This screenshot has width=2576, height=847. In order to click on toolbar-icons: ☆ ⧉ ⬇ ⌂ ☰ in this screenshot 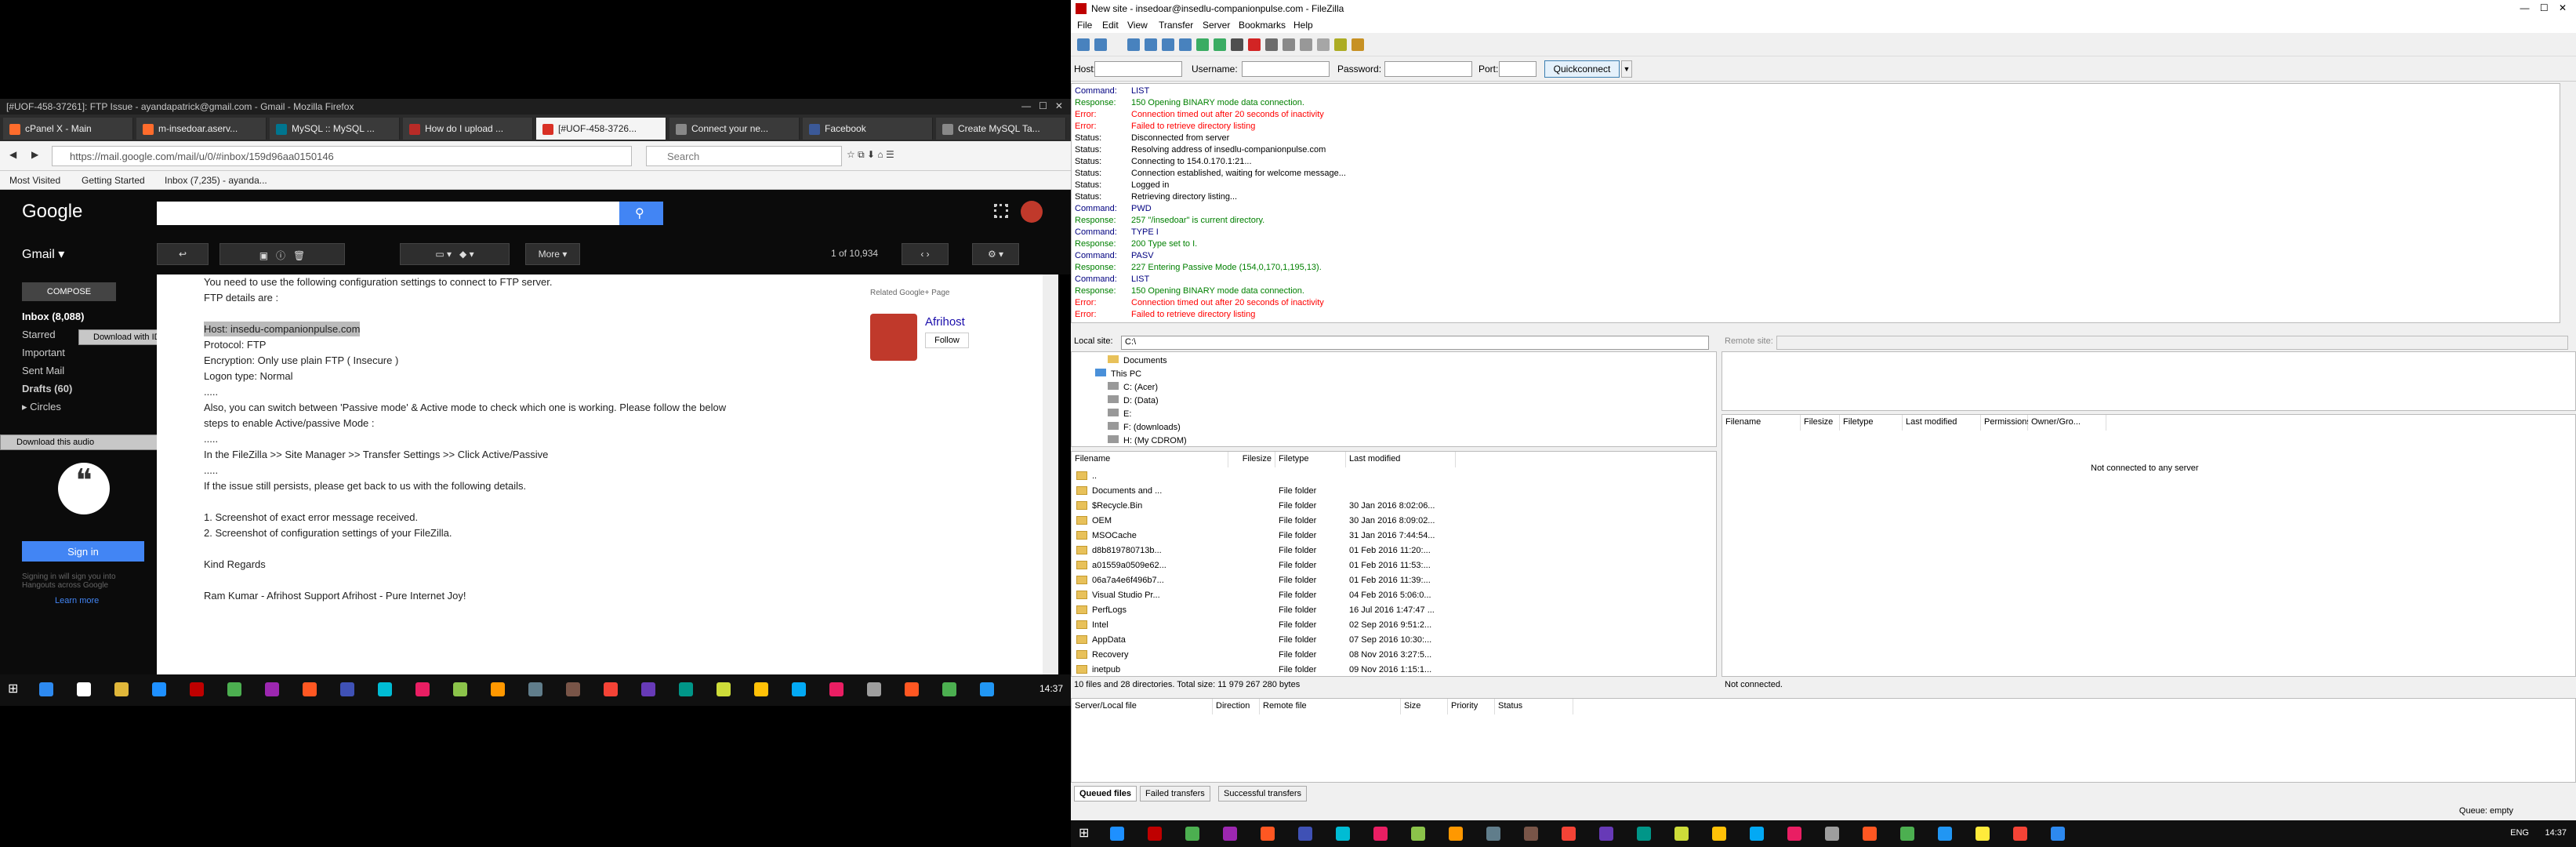, I will do `click(870, 155)`.